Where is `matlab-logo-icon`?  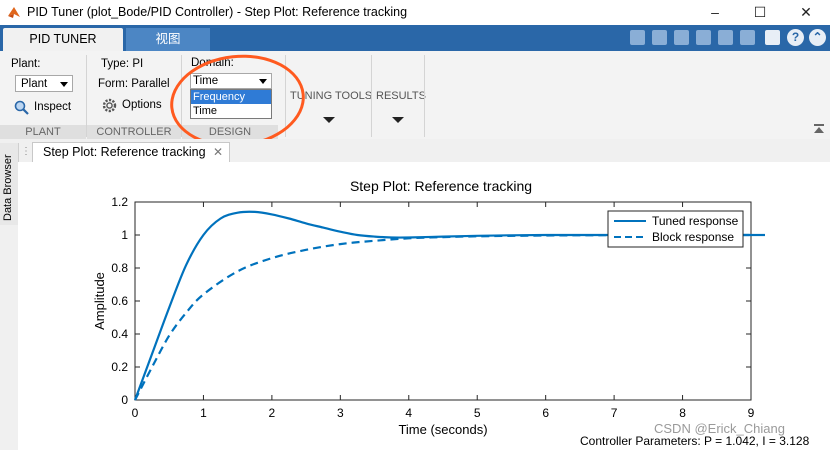
matlab-logo-icon is located at coordinates (14, 12).